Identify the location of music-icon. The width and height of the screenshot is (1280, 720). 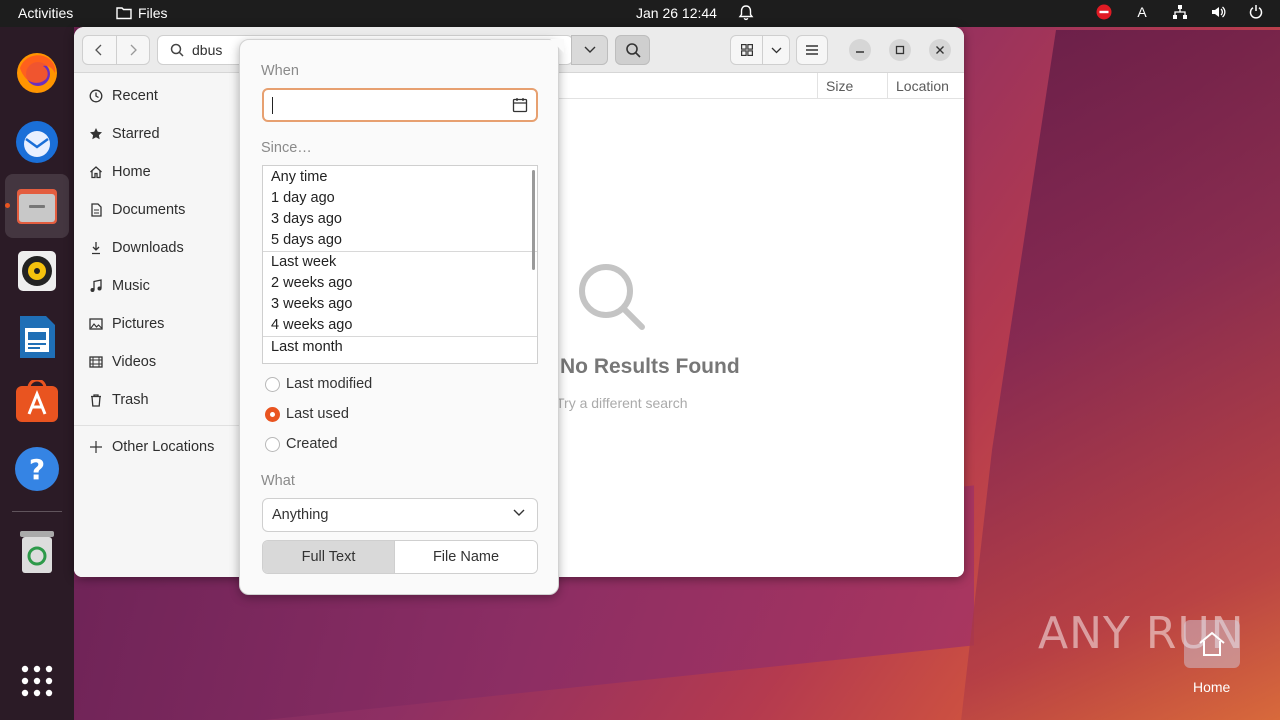
(96, 286).